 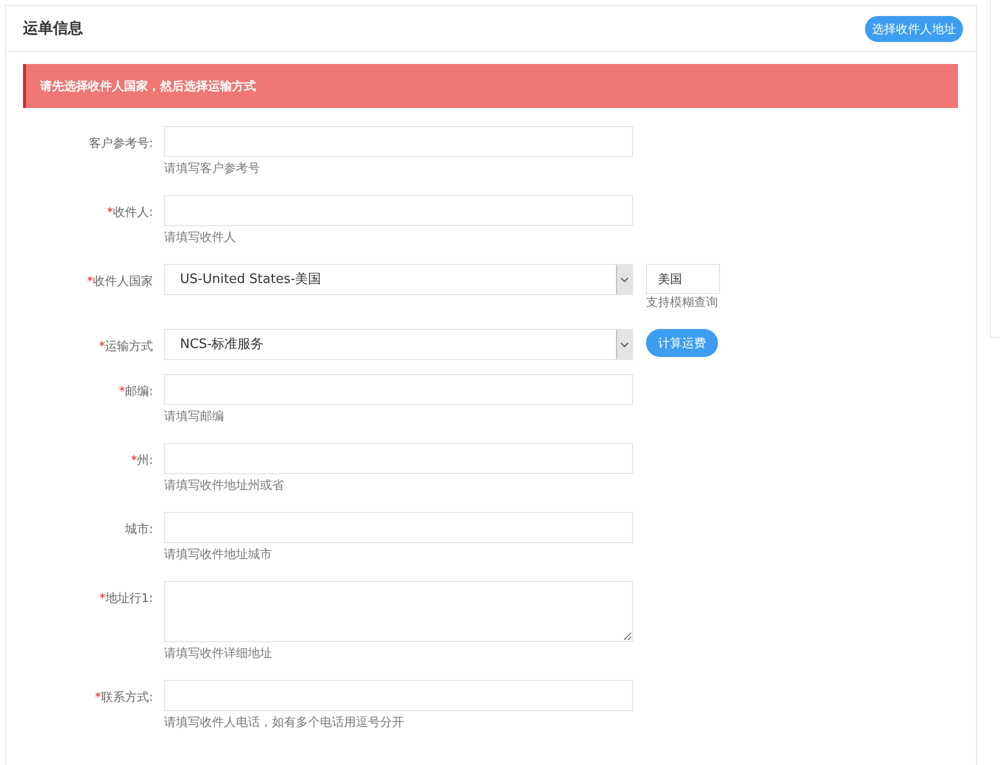 I want to click on field-label: 客户参考号:, so click(x=120, y=143).